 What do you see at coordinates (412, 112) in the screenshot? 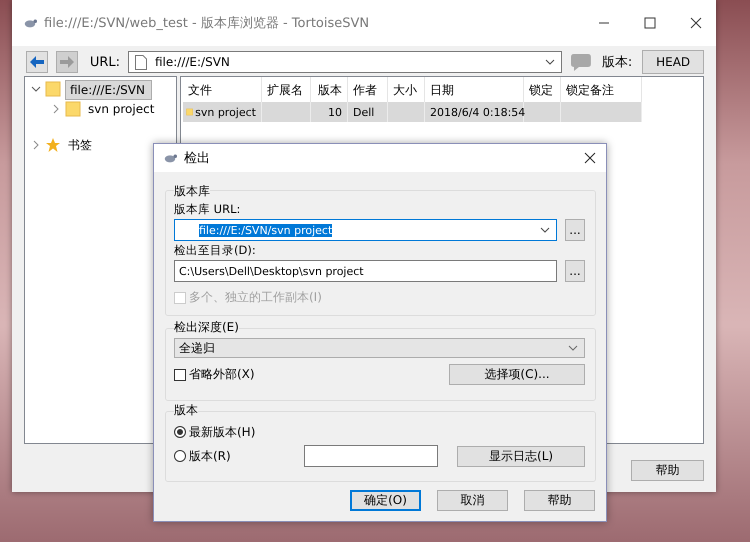
I see `table-row: svn project 10 Dell 2018/6/4 0:18:54` at bounding box center [412, 112].